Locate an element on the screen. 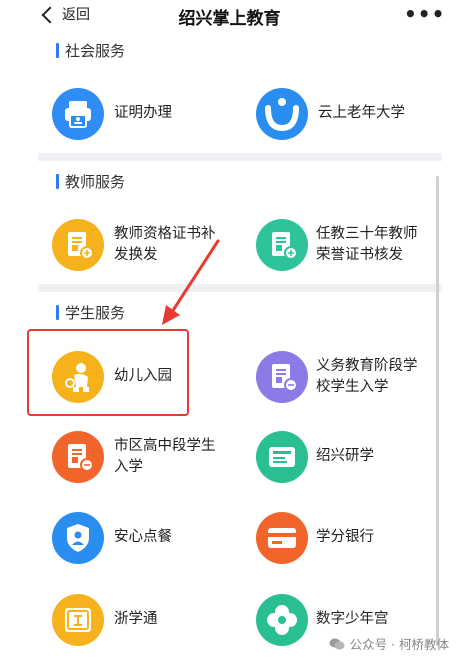 Image resolution: width=459 pixels, height=662 pixels. wechat-icon is located at coordinates (337, 643).